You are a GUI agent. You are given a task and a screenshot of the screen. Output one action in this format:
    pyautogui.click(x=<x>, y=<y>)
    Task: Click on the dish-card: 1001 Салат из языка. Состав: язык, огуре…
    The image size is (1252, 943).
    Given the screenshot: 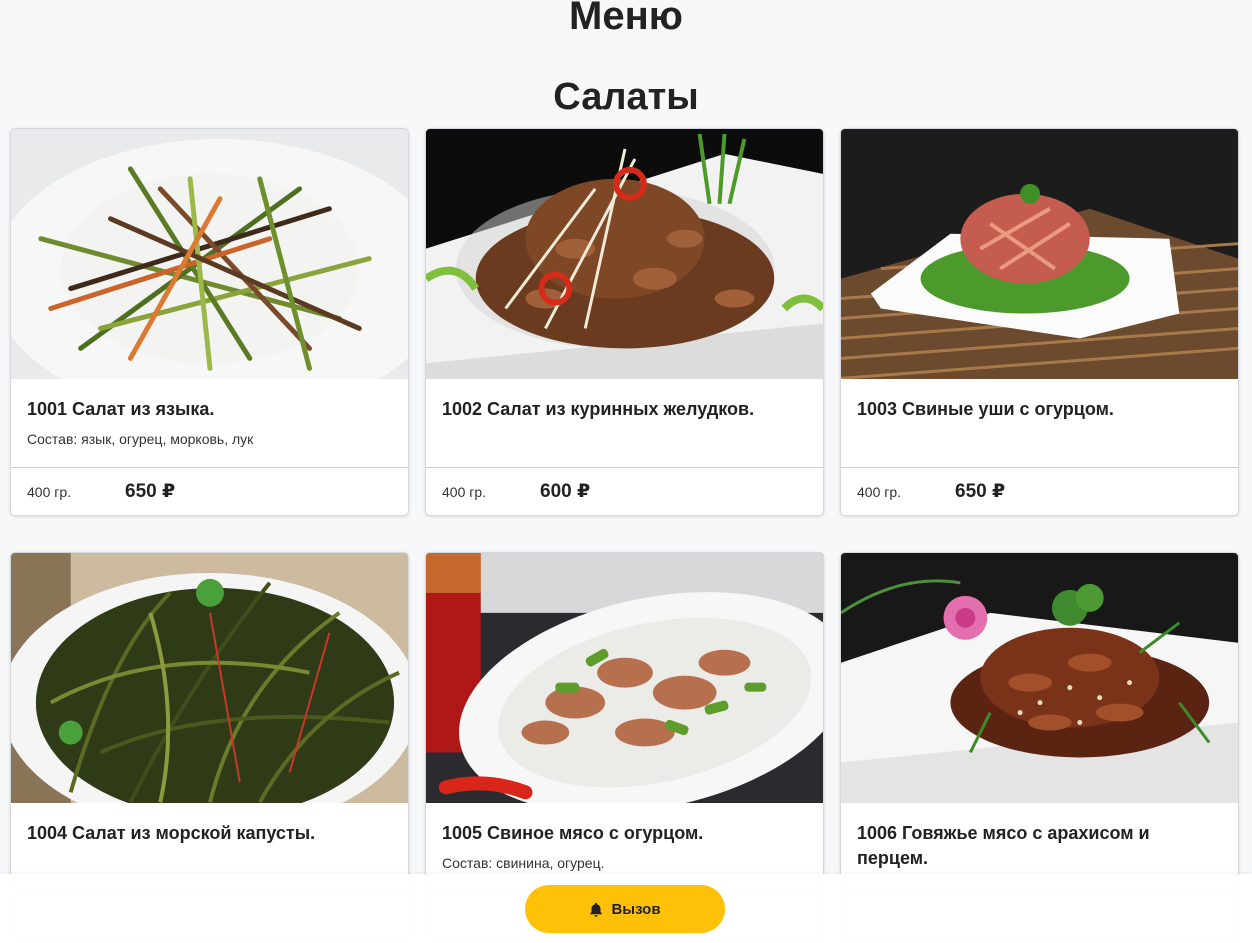 What is the action you would take?
    pyautogui.click(x=209, y=322)
    